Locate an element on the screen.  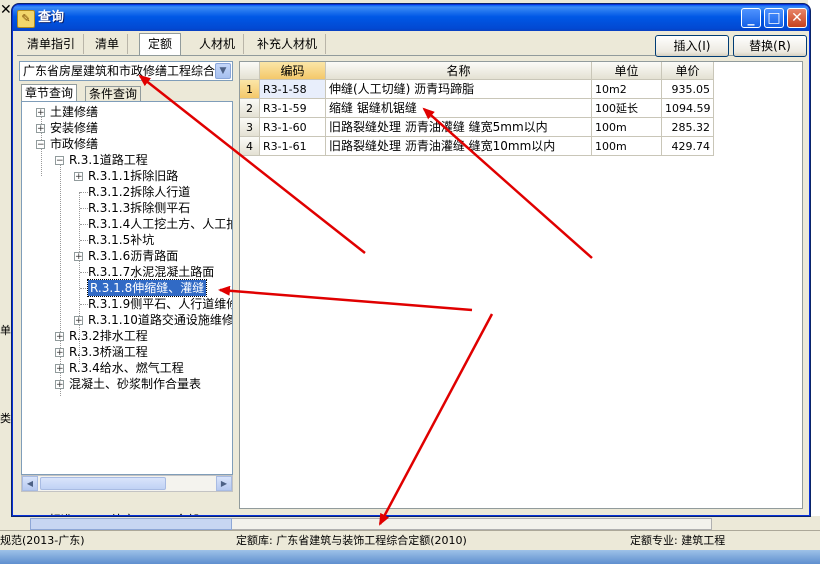
row-number: 3 is located at coordinates (250, 127).